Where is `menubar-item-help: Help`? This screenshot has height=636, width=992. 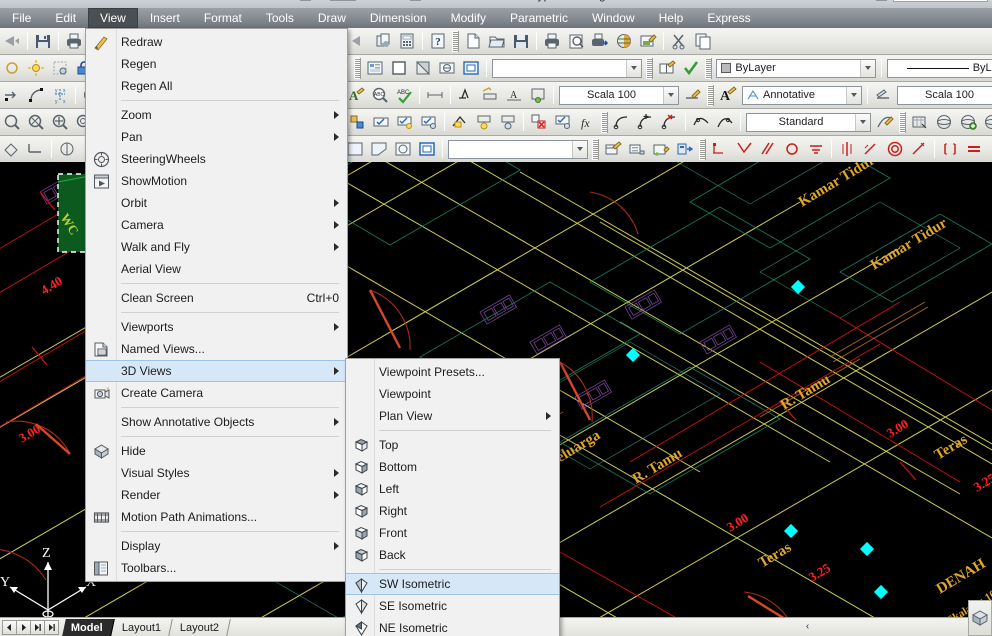 menubar-item-help: Help is located at coordinates (671, 18).